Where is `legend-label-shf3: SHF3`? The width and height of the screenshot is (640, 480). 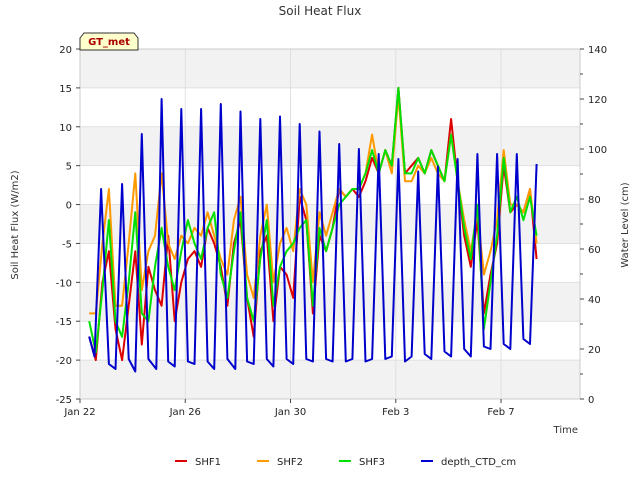 legend-label-shf3: SHF3 is located at coordinates (372, 462).